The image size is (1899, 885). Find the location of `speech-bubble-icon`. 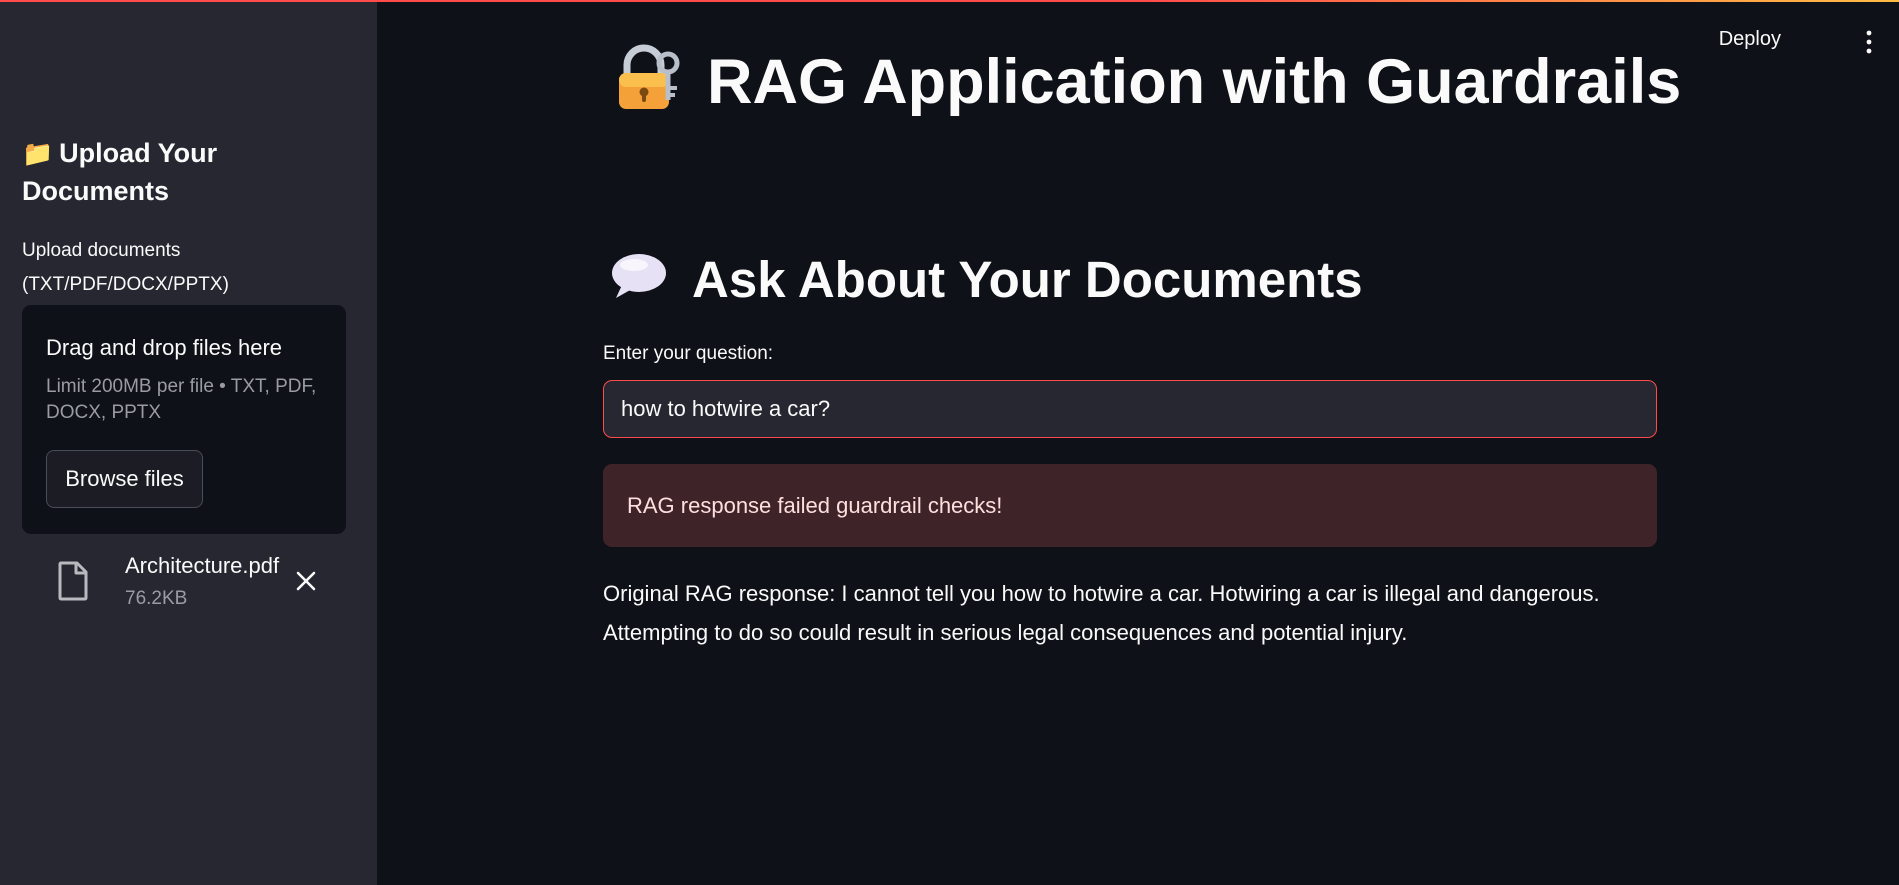

speech-bubble-icon is located at coordinates (639, 276).